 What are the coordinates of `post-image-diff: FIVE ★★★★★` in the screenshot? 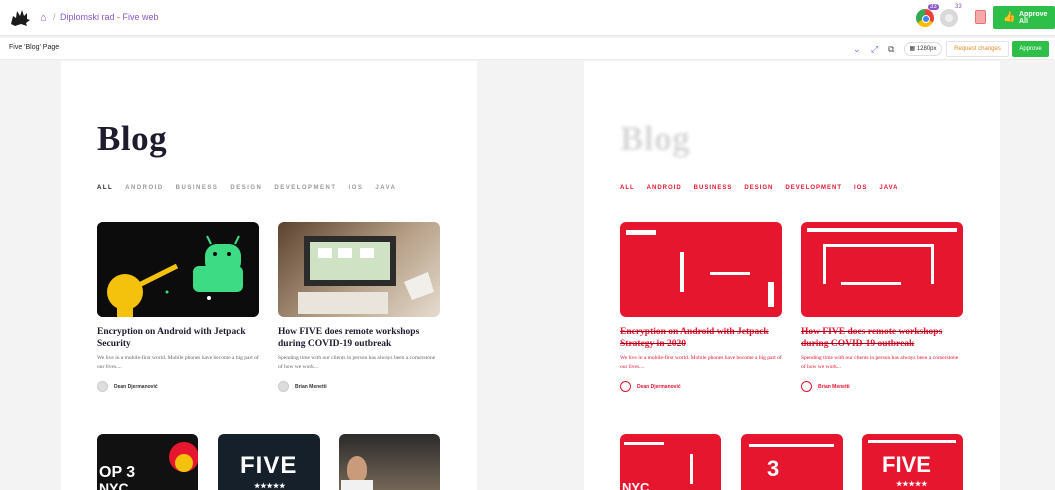 It's located at (912, 462).